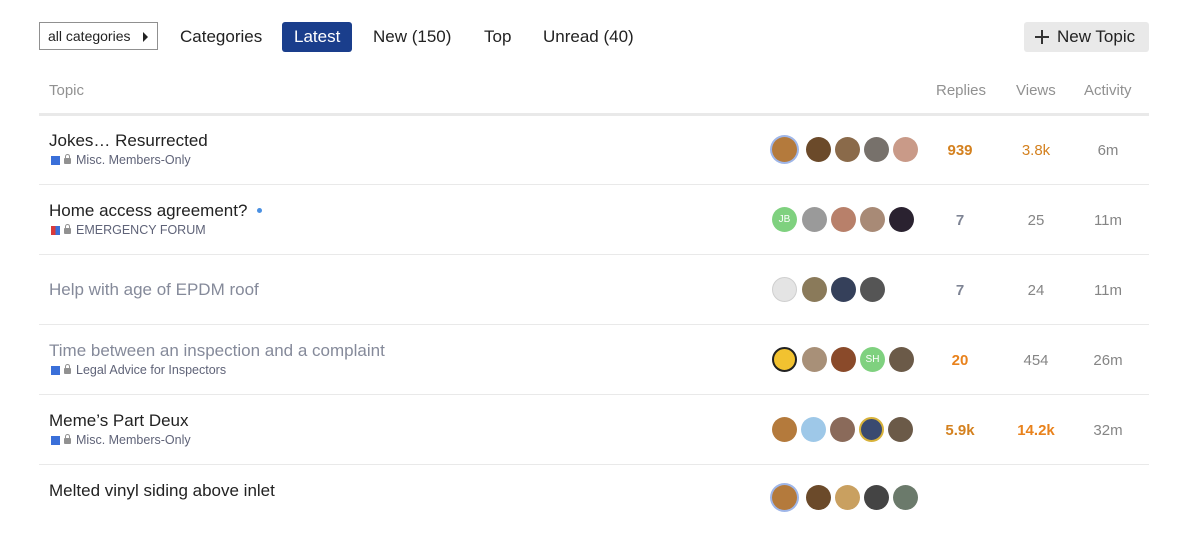  Describe the element at coordinates (594, 93) in the screenshot. I see `topic-list-header: Topic Replies Views Activity` at that location.